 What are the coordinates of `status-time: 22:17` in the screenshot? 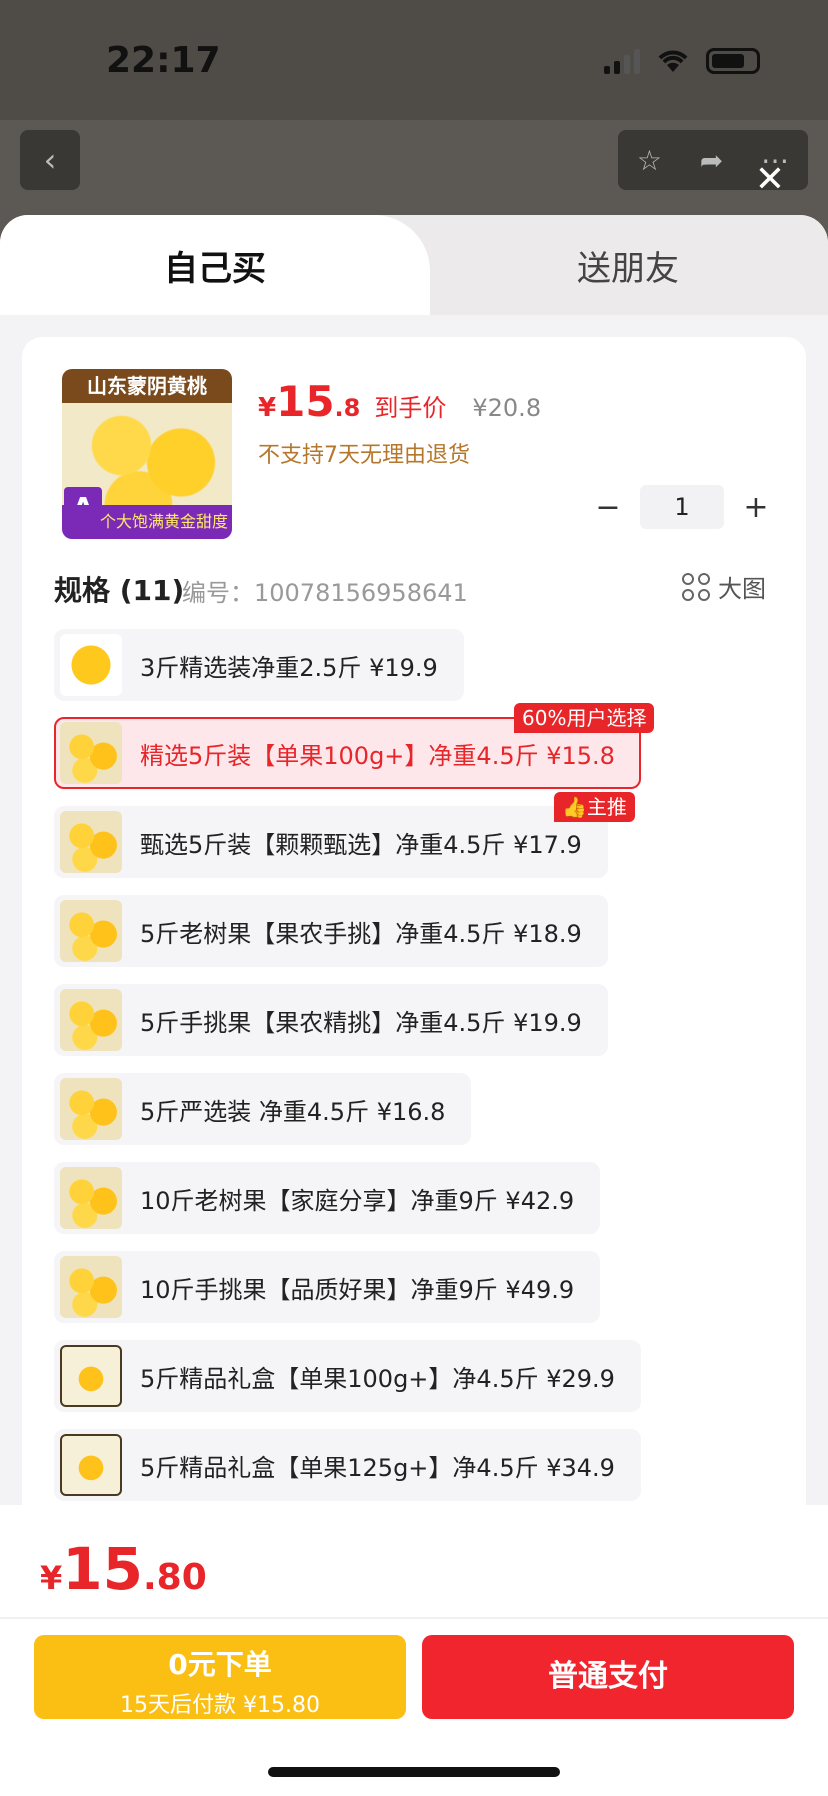 It's located at (163, 60).